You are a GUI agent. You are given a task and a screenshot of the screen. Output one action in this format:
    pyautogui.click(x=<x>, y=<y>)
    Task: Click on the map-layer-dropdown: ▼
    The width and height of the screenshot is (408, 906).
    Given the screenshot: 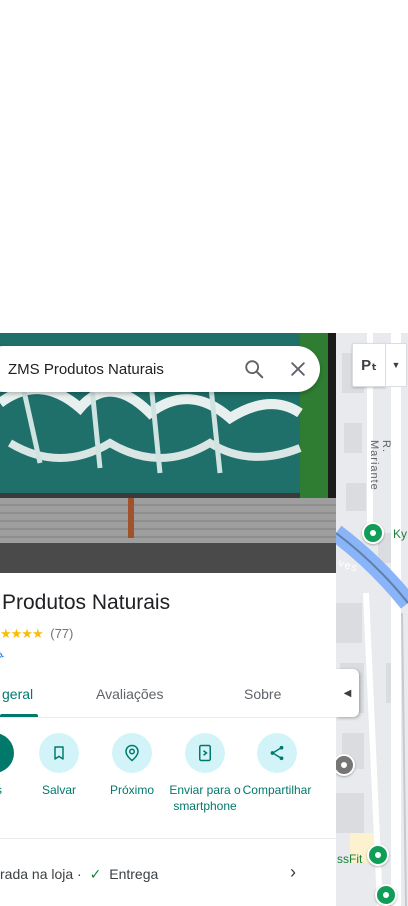 What is the action you would take?
    pyautogui.click(x=396, y=365)
    